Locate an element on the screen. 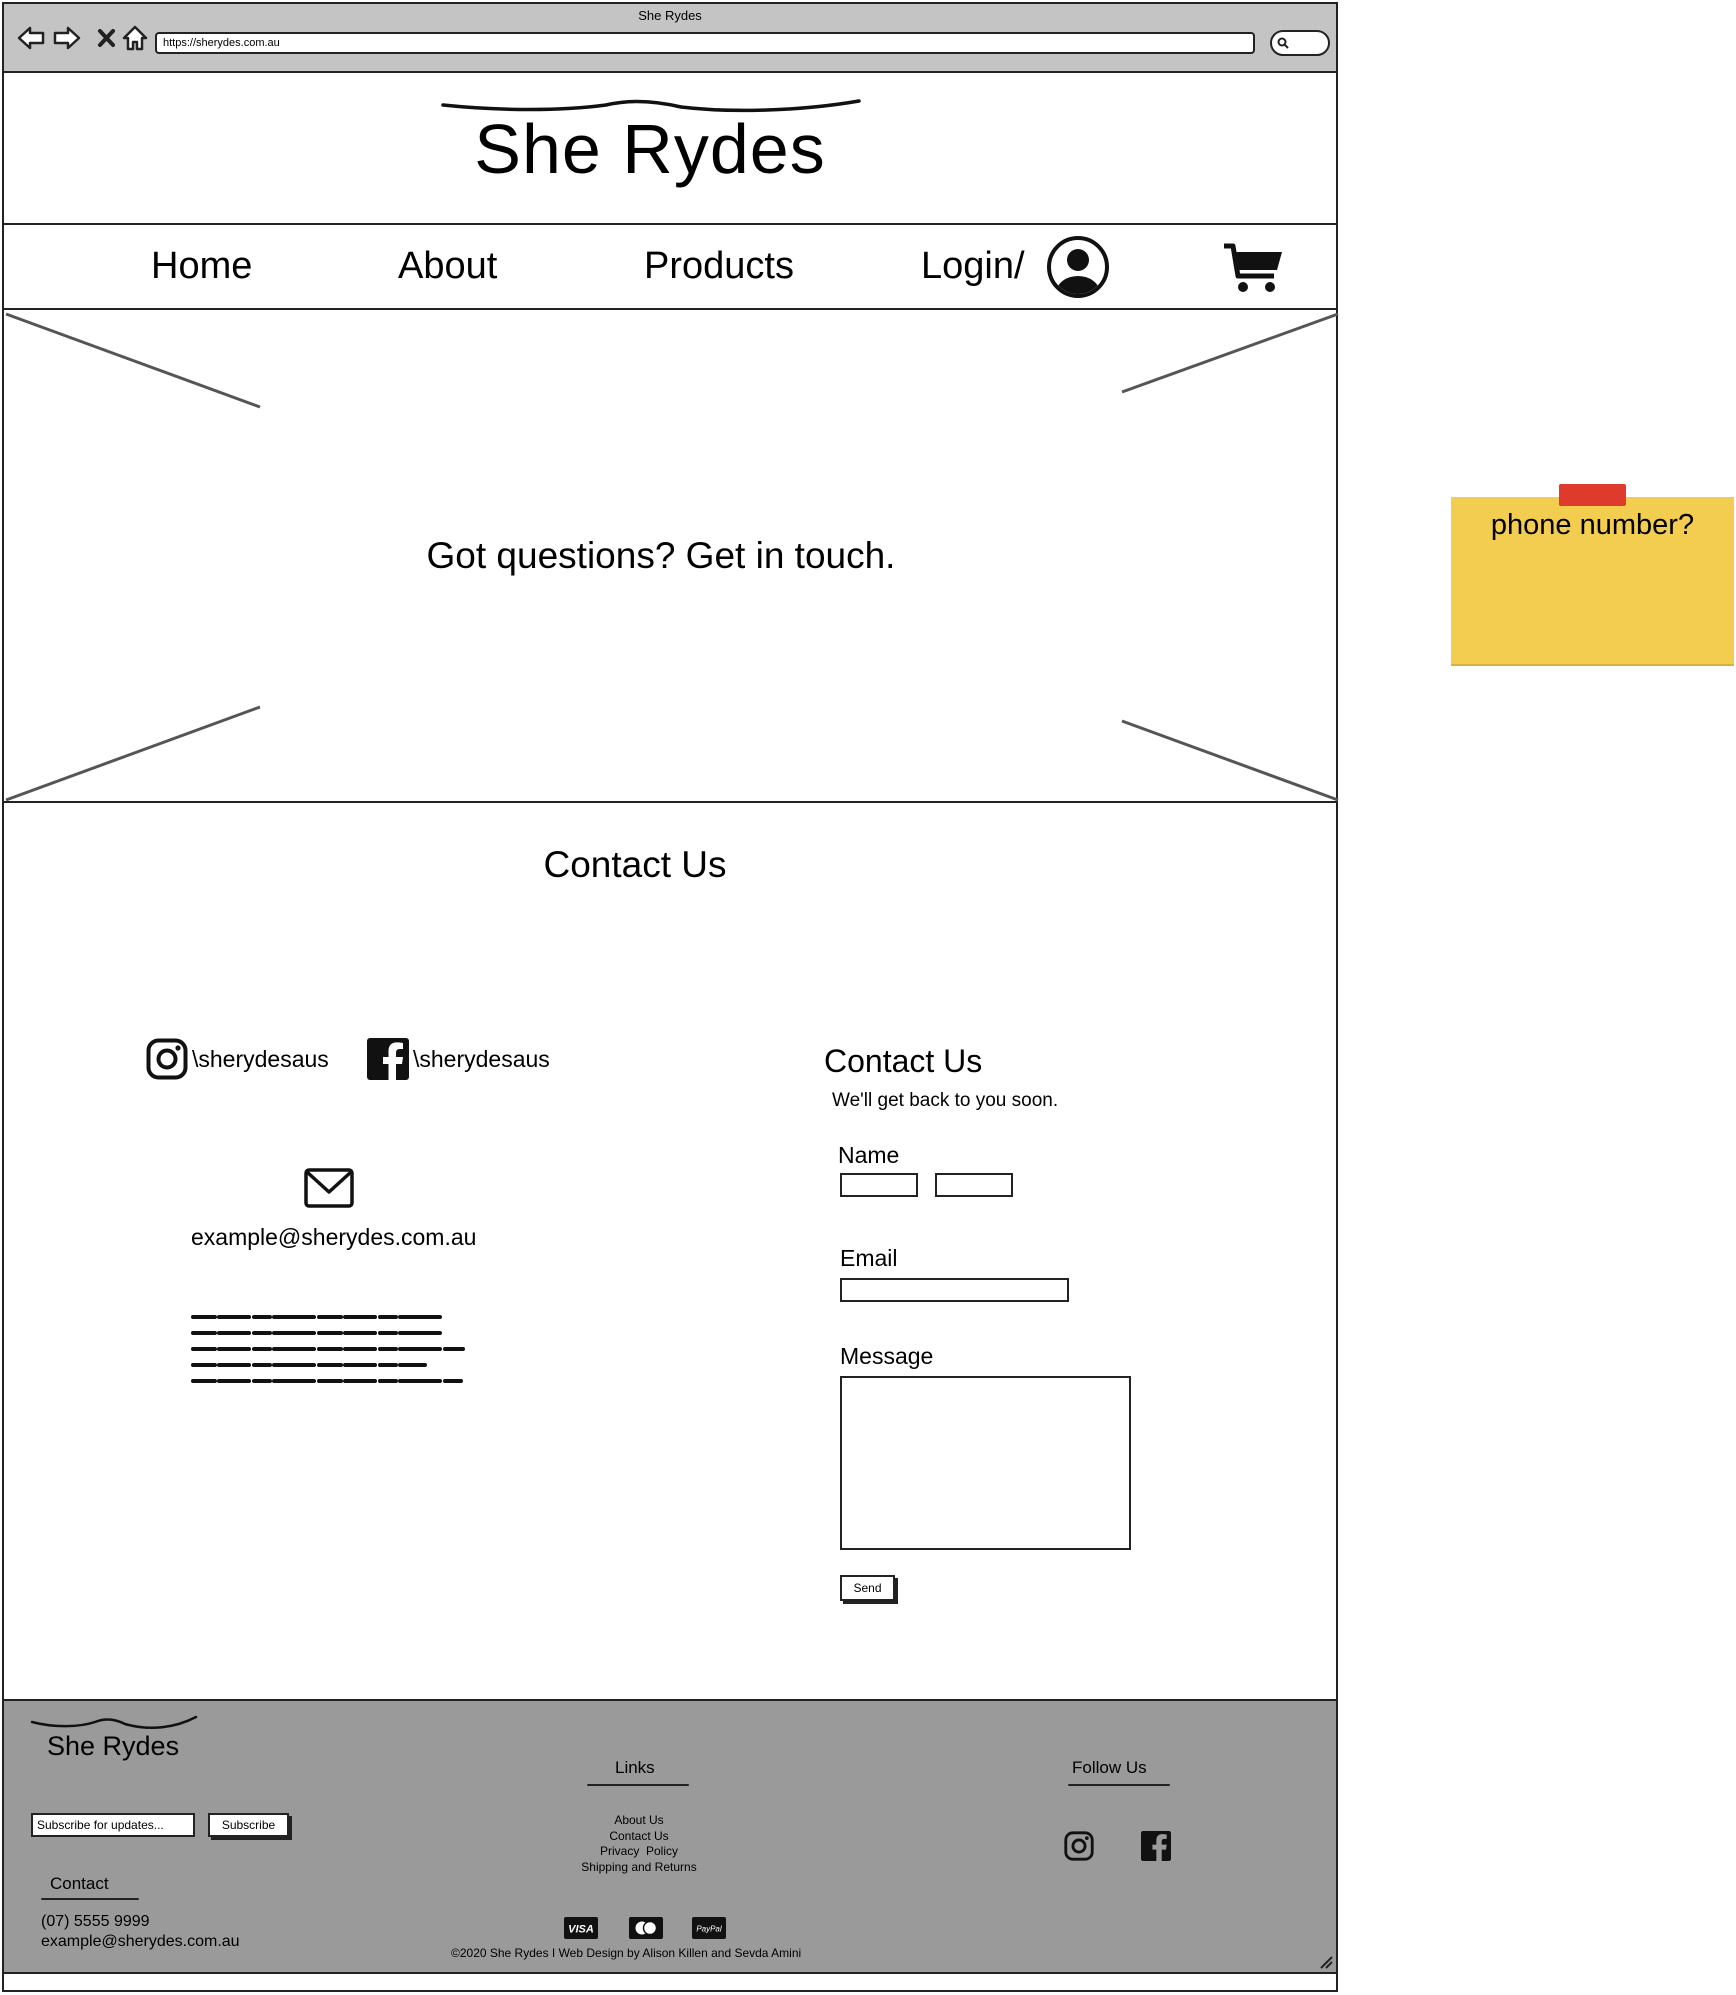 This screenshot has height=1995, width=1736. instagram-icon is located at coordinates (167, 1059).